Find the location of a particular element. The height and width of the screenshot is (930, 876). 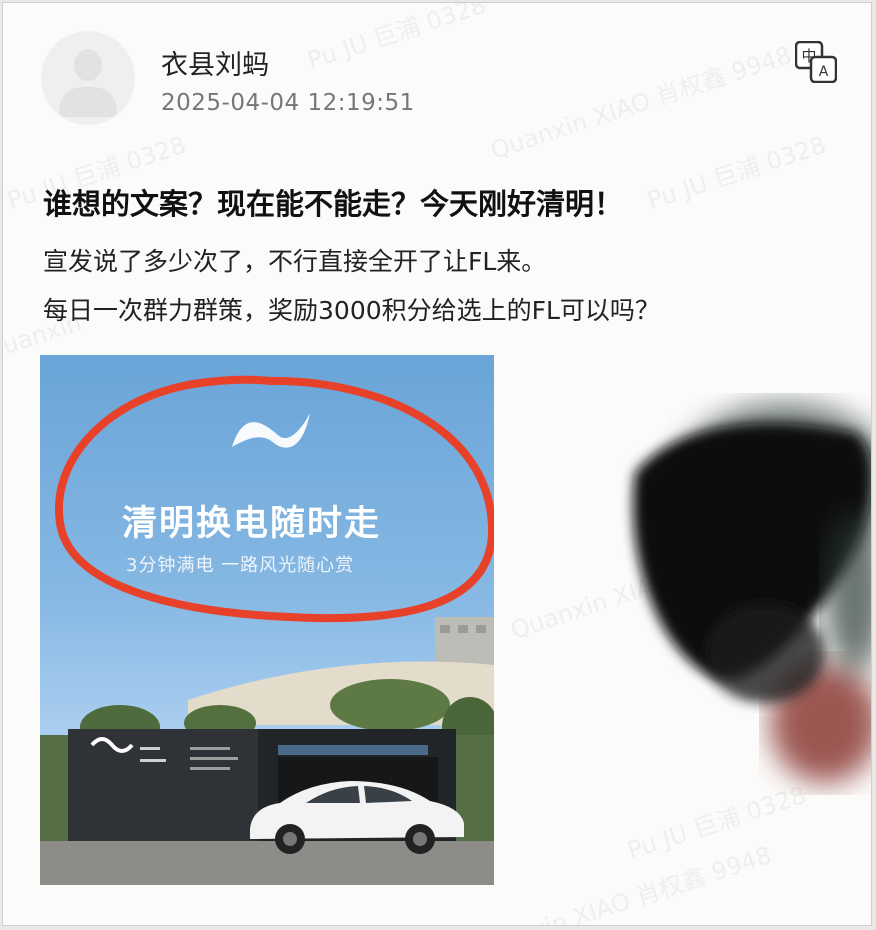

username: 衣县刘蚂 is located at coordinates (215, 62).